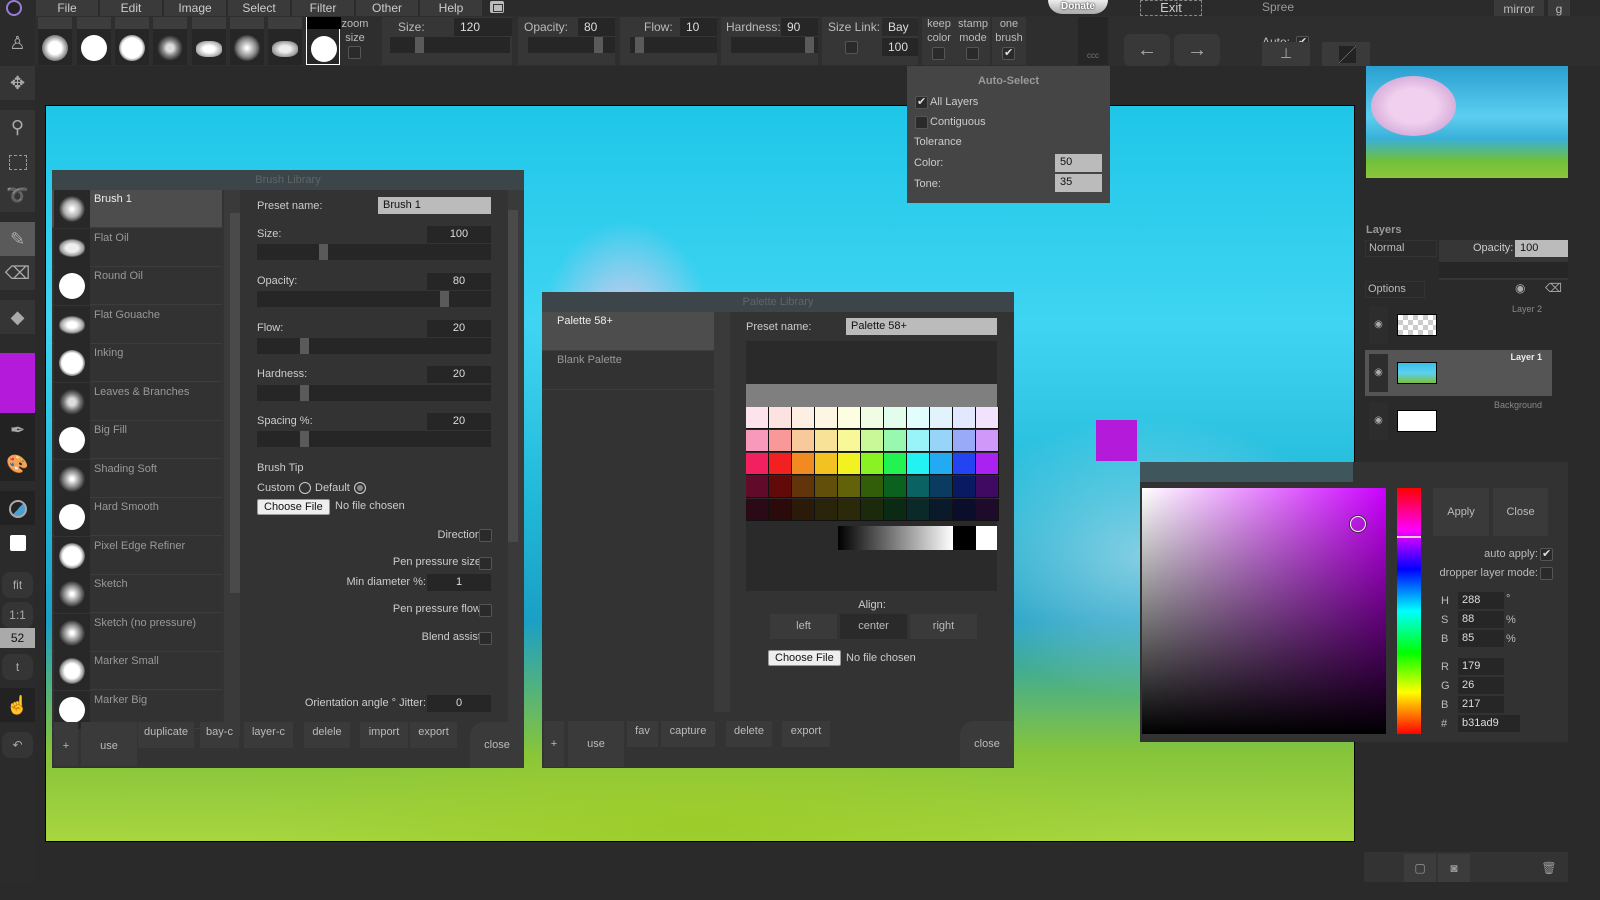  What do you see at coordinates (987, 744) in the screenshot?
I see `palette-close-button: close` at bounding box center [987, 744].